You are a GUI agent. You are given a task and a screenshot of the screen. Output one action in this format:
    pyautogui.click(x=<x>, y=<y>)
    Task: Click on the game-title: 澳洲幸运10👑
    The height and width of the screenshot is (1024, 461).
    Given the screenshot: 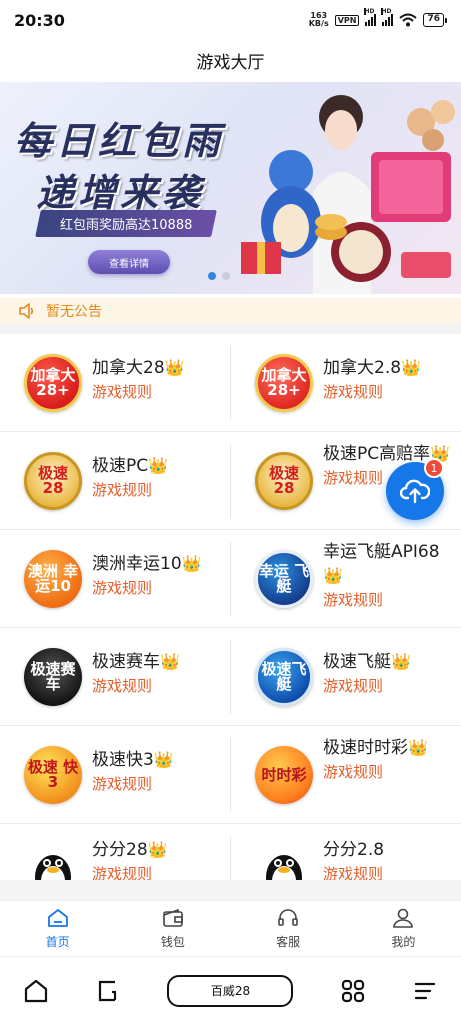 What is the action you would take?
    pyautogui.click(x=159, y=564)
    